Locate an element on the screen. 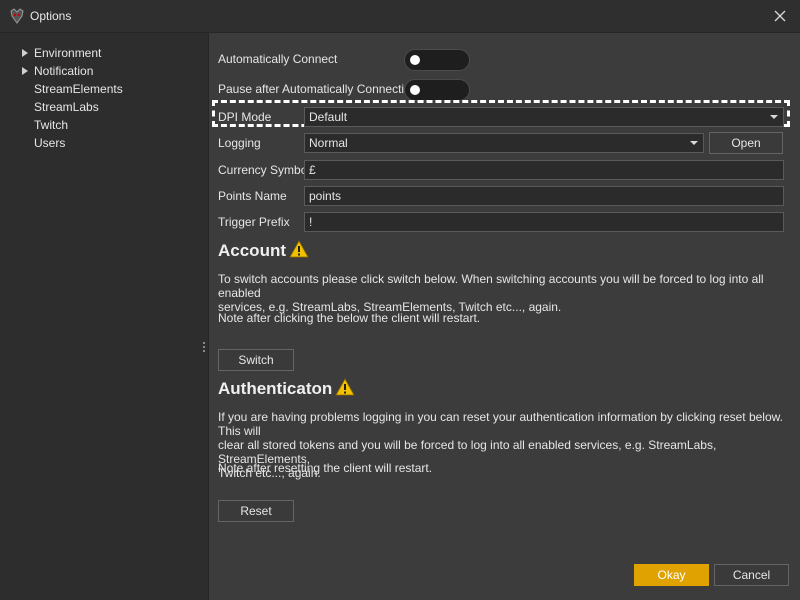 The image size is (800, 600). sidebar-item-streamelements: StreamElements is located at coordinates (78, 89).